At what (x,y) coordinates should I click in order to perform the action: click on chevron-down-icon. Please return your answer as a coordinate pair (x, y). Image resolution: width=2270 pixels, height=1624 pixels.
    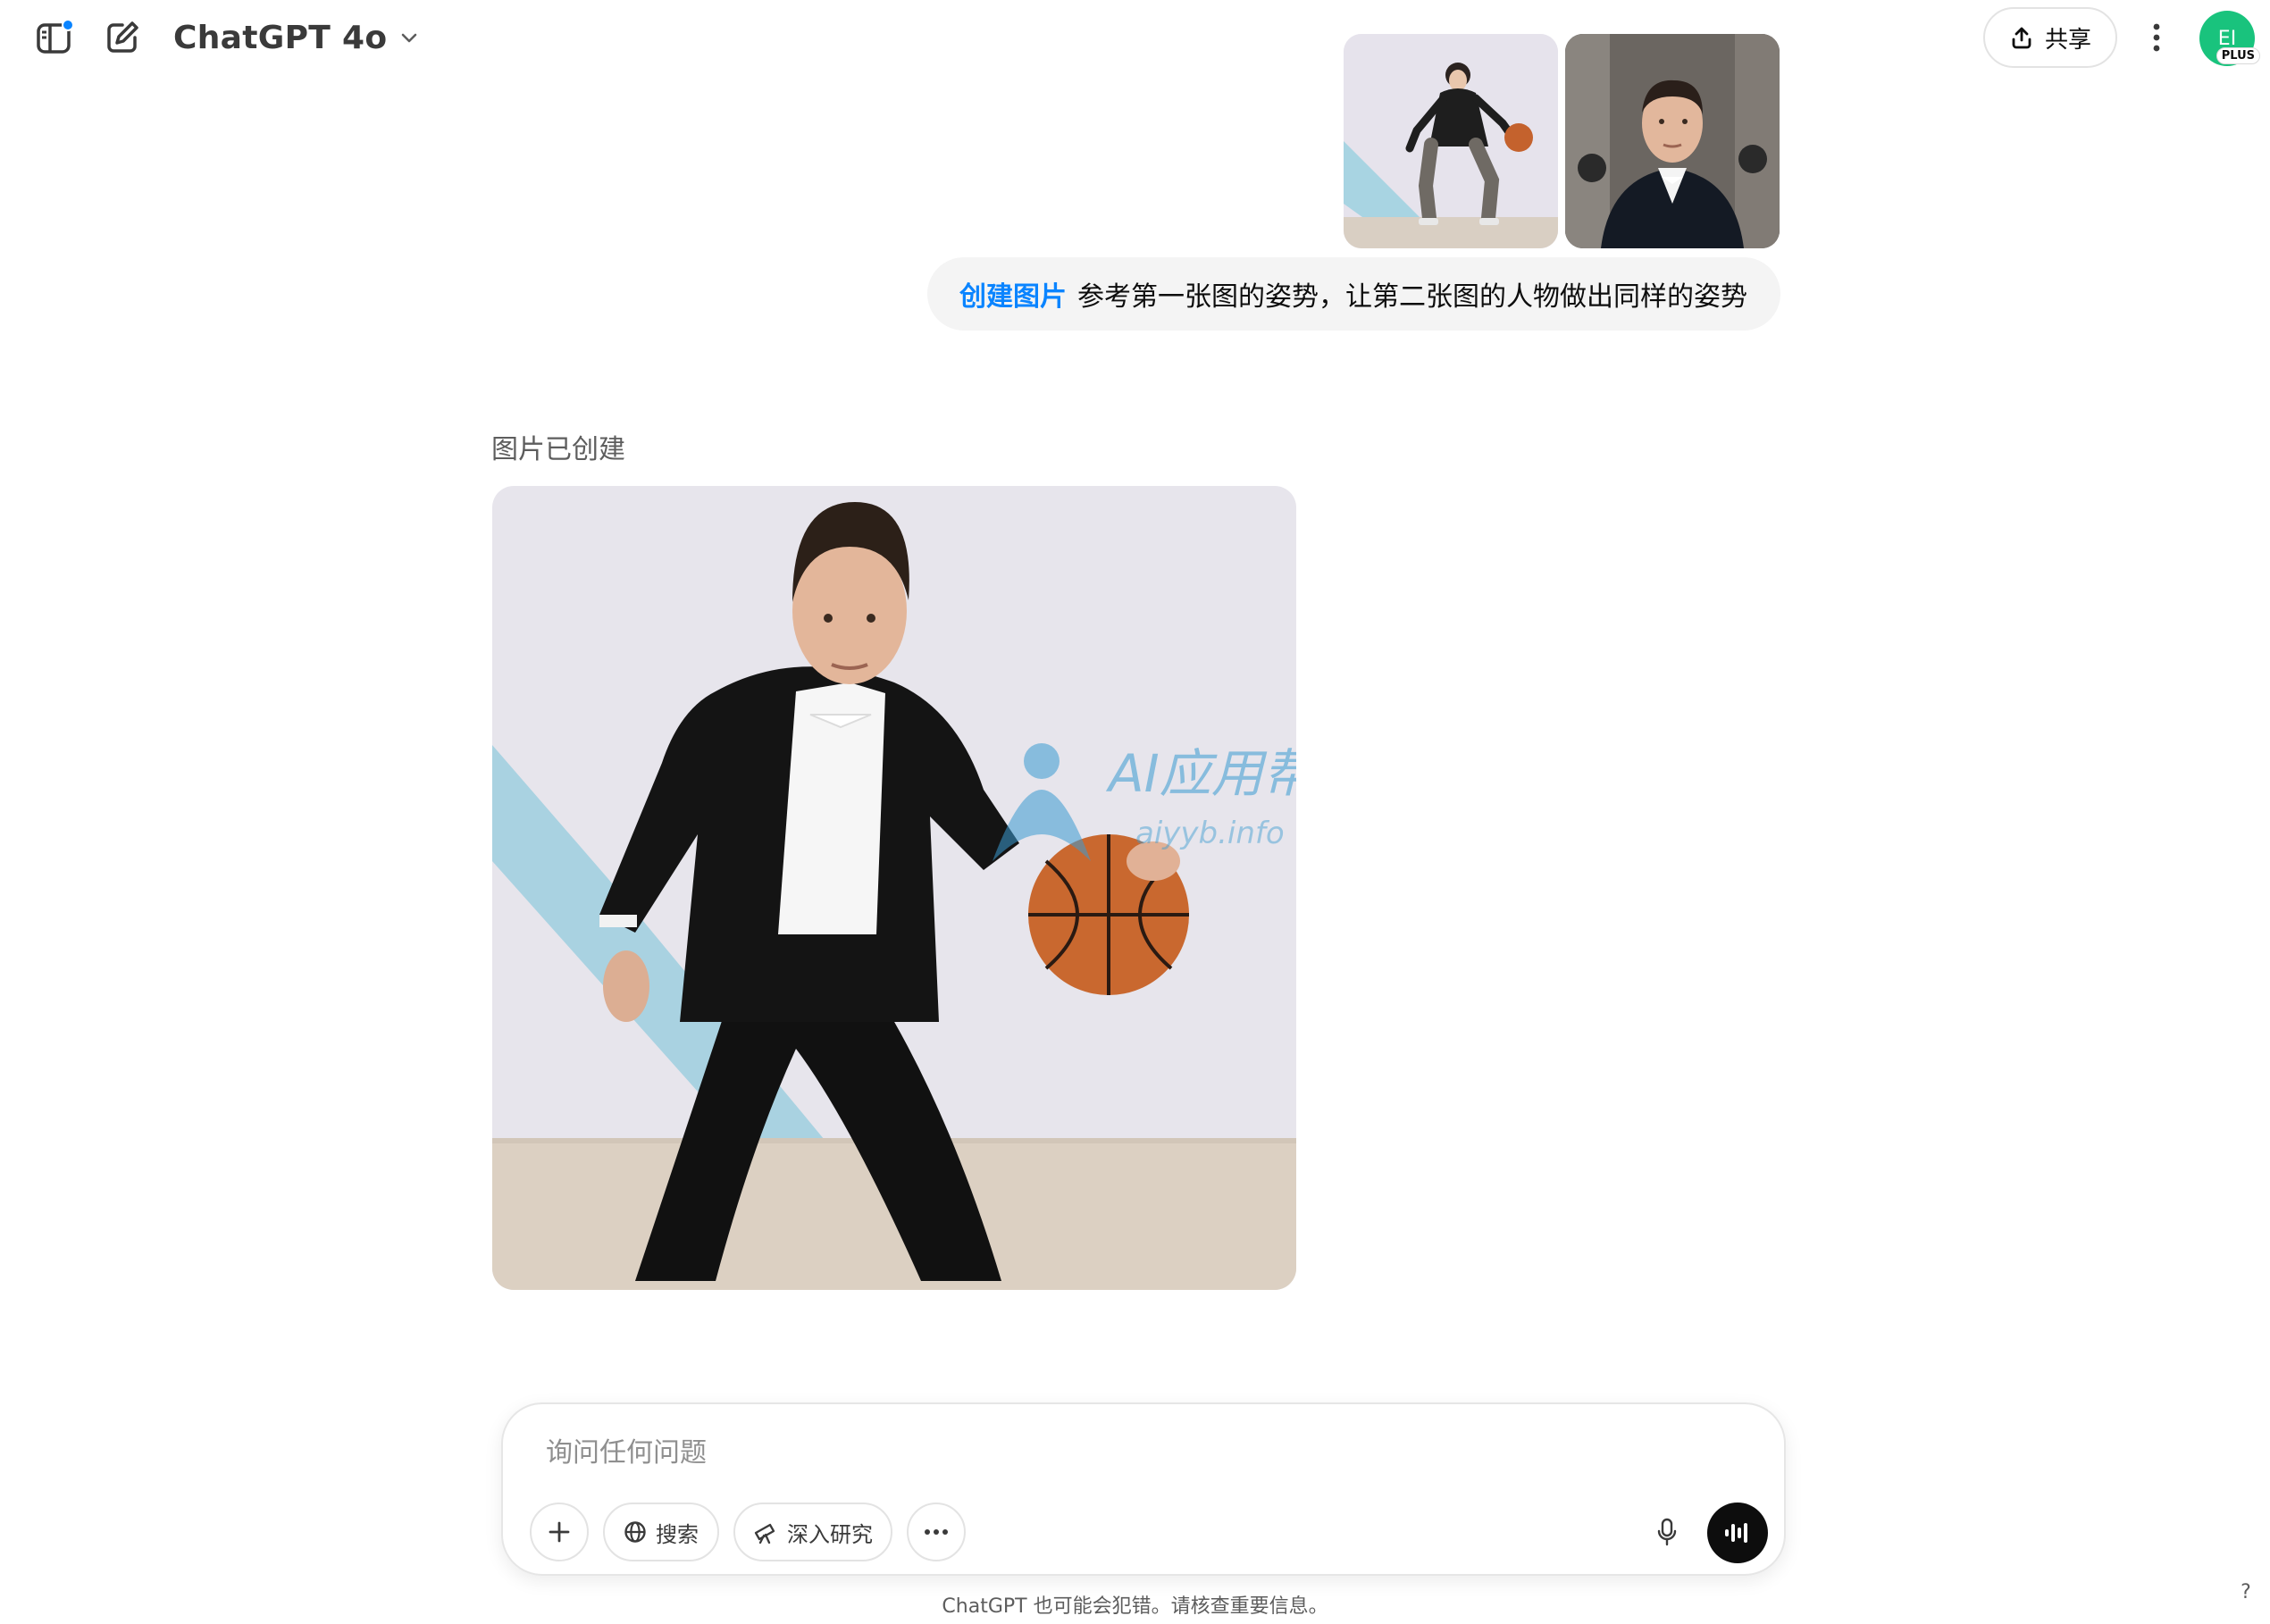
    Looking at the image, I should click on (409, 38).